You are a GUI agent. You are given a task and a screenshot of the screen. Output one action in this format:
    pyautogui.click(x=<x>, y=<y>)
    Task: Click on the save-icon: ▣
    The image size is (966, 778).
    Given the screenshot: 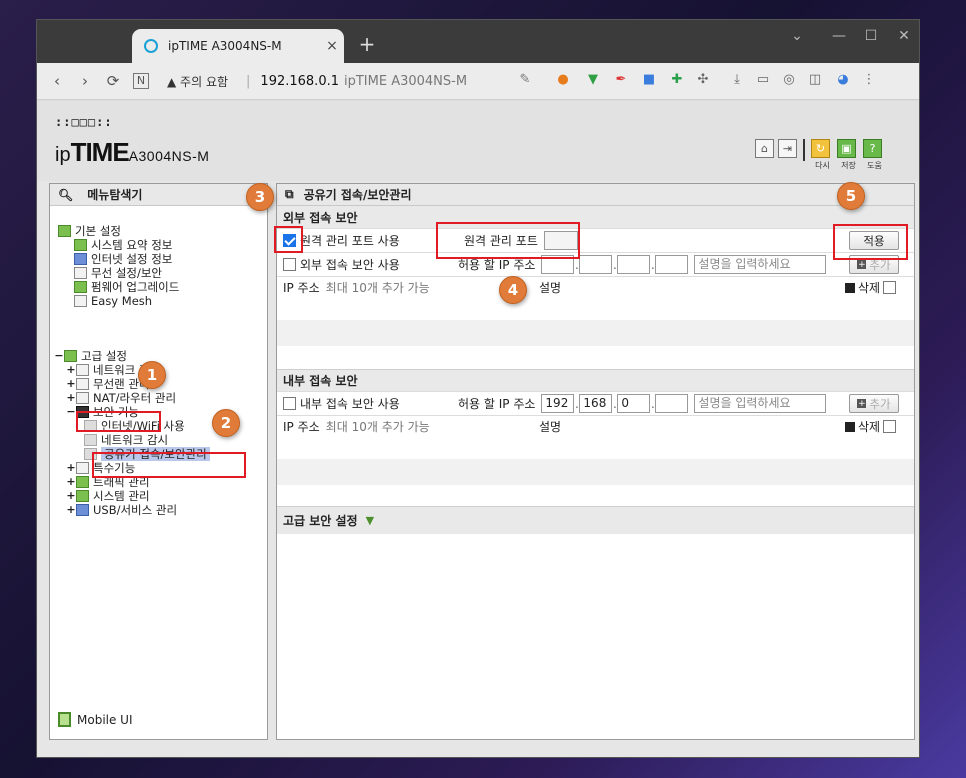 What is the action you would take?
    pyautogui.click(x=846, y=148)
    